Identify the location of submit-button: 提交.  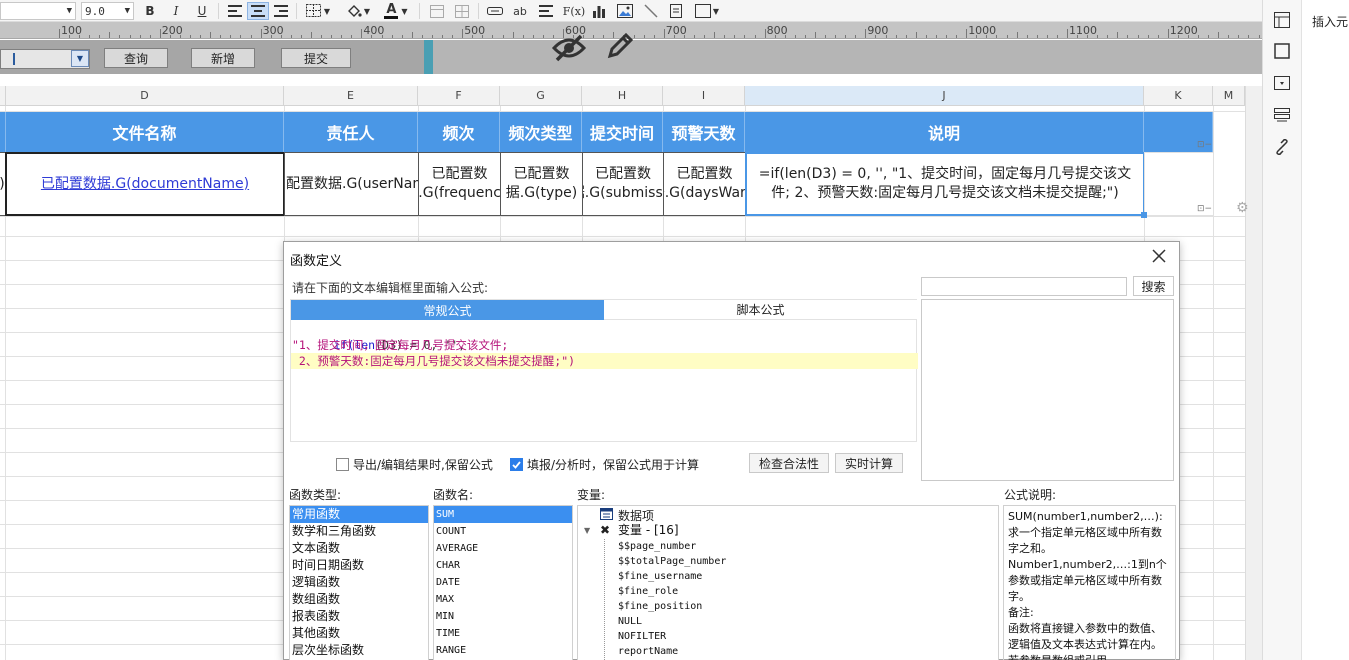
(316, 58).